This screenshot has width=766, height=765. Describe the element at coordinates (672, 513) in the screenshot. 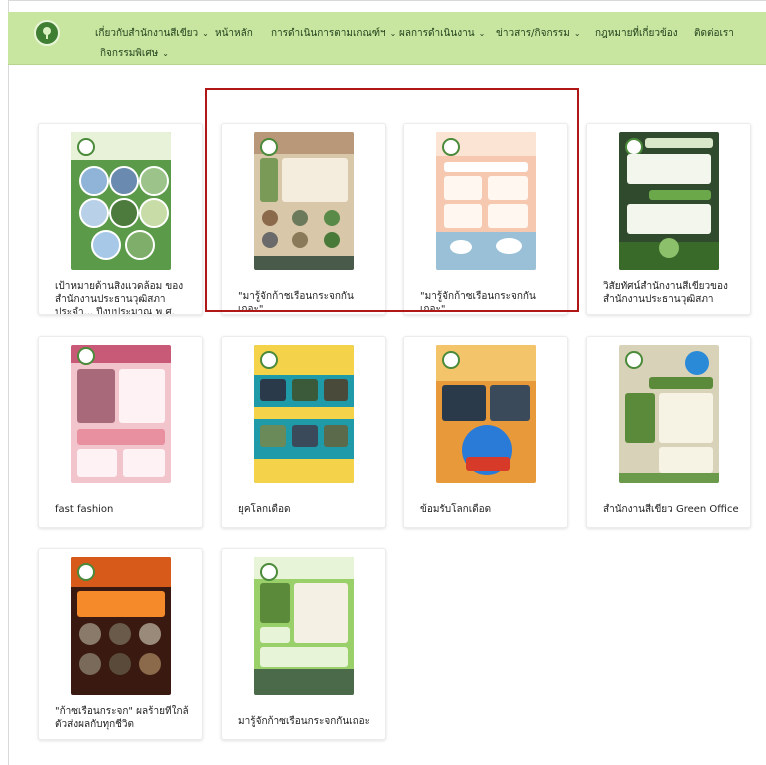

I see `card-caption: สำนักงานสีเขียว Green Office` at that location.